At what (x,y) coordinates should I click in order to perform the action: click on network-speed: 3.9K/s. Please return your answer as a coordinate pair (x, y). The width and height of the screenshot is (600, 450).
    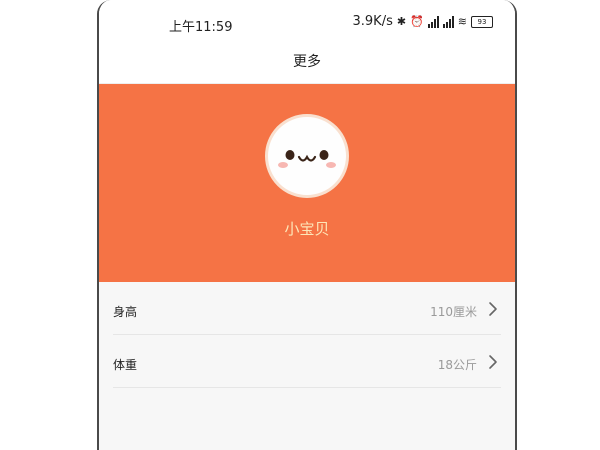
    Looking at the image, I should click on (372, 21).